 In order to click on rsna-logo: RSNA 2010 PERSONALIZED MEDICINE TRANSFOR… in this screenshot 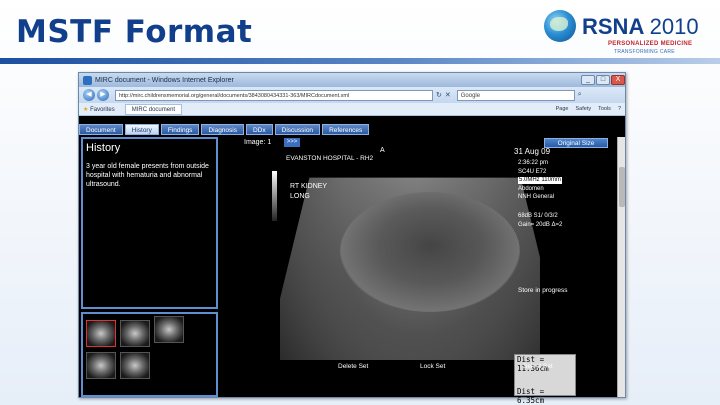, I will do `click(629, 32)`.